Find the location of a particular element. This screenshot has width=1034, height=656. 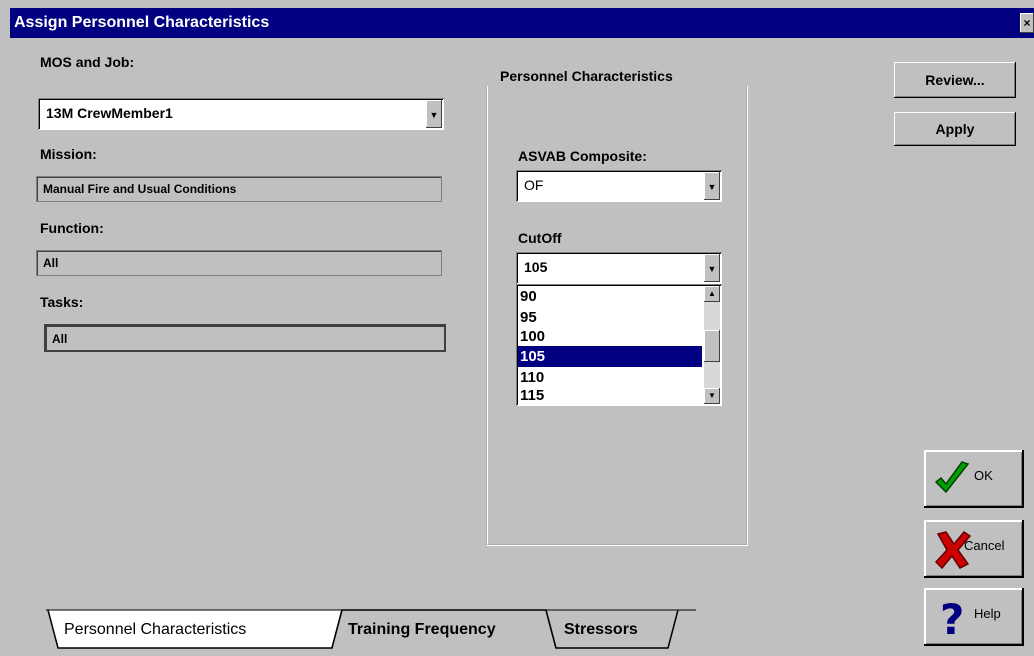

scroll-up-icon: ▲ is located at coordinates (712, 294).